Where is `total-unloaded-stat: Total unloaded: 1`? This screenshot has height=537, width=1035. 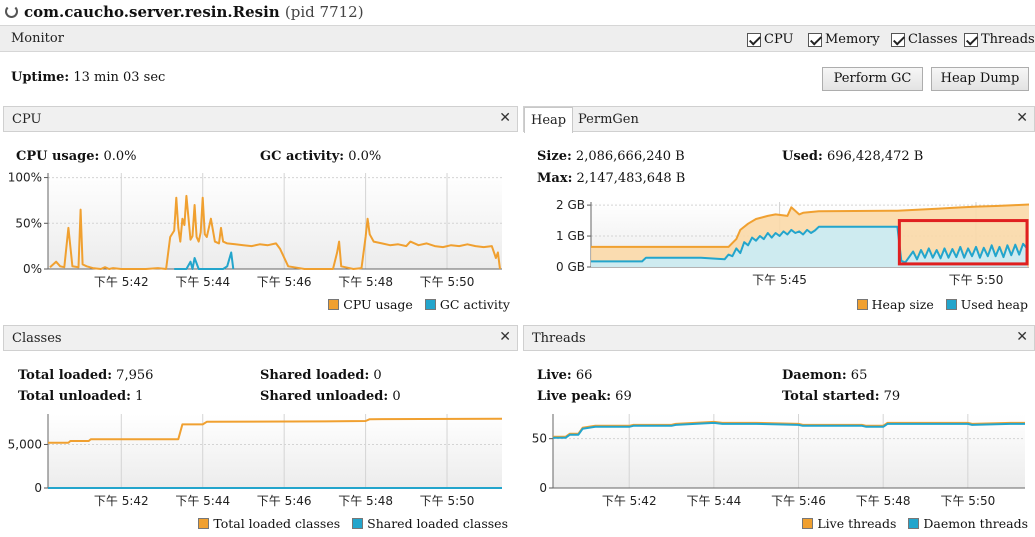 total-unloaded-stat: Total unloaded: 1 is located at coordinates (80, 396).